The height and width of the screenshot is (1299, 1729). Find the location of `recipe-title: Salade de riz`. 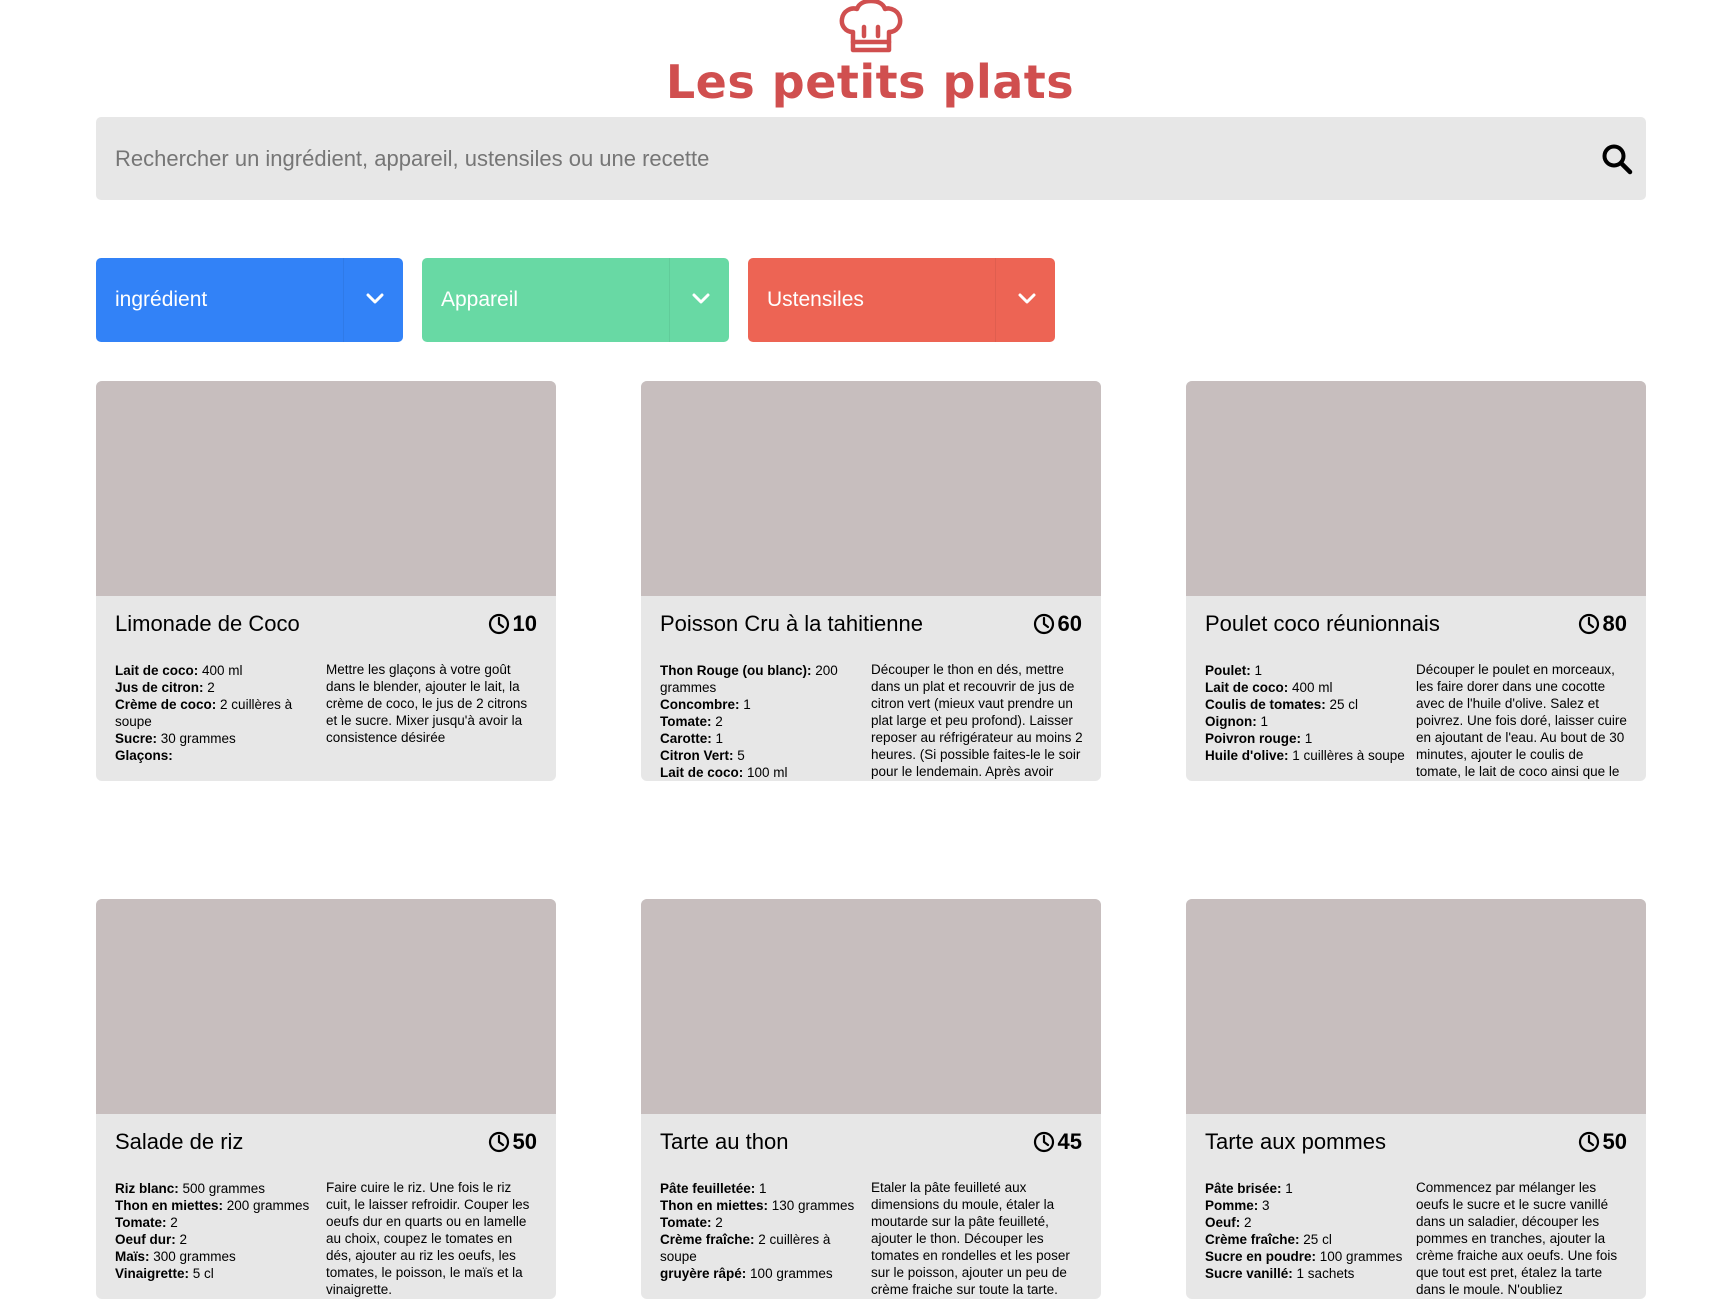

recipe-title: Salade de riz is located at coordinates (179, 1141).